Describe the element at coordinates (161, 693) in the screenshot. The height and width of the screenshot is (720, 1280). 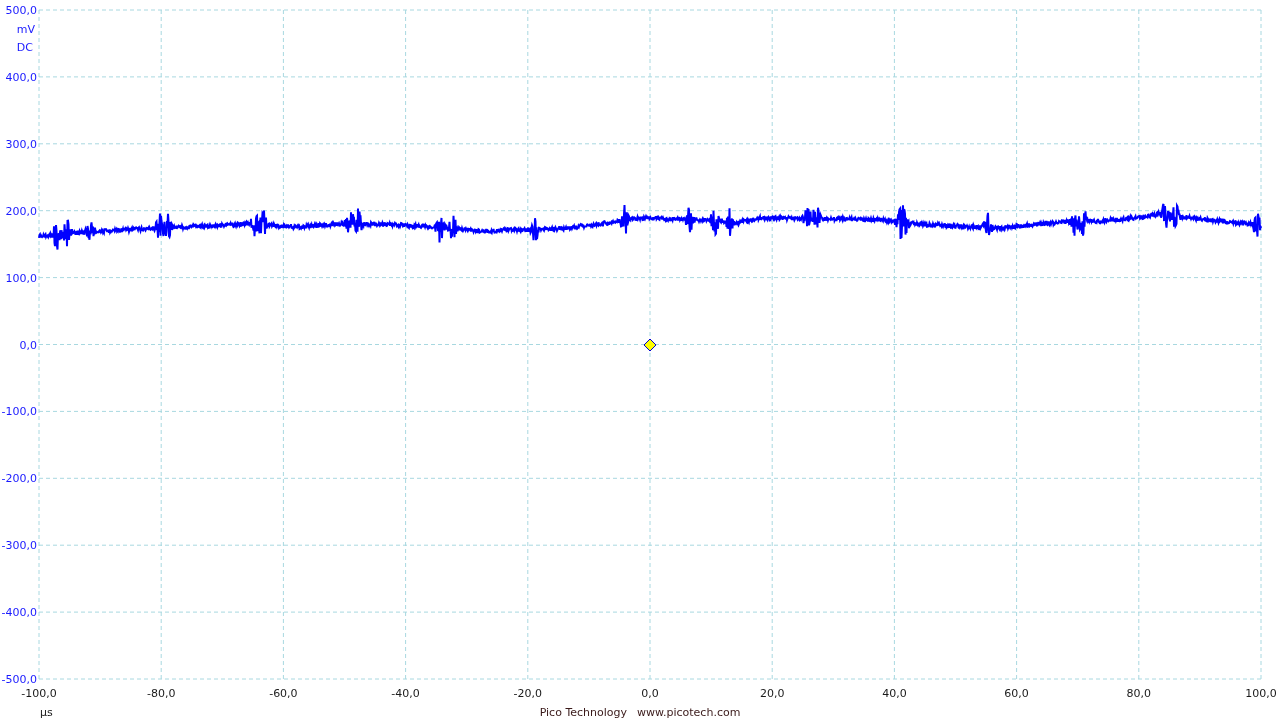
I see `x-axis-label: -80,0` at that location.